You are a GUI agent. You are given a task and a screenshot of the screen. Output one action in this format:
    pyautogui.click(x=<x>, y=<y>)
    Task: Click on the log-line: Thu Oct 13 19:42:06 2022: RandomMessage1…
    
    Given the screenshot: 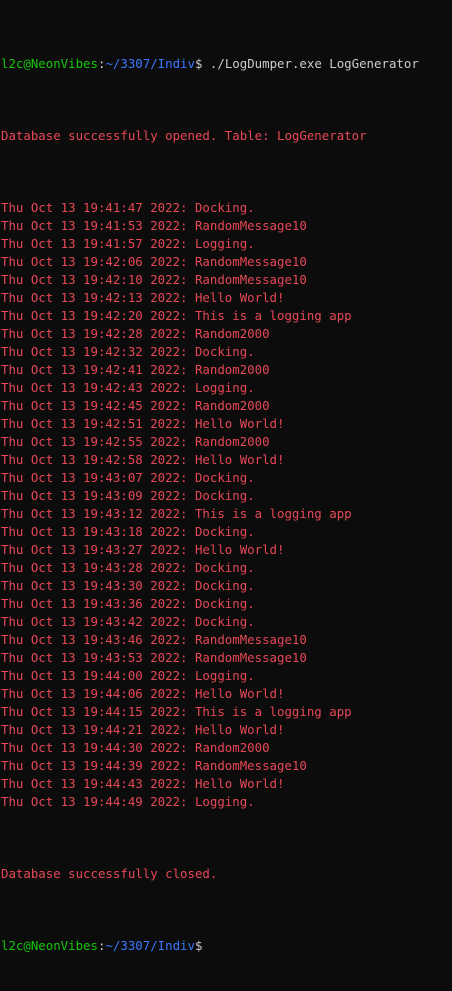 What is the action you would take?
    pyautogui.click(x=154, y=261)
    